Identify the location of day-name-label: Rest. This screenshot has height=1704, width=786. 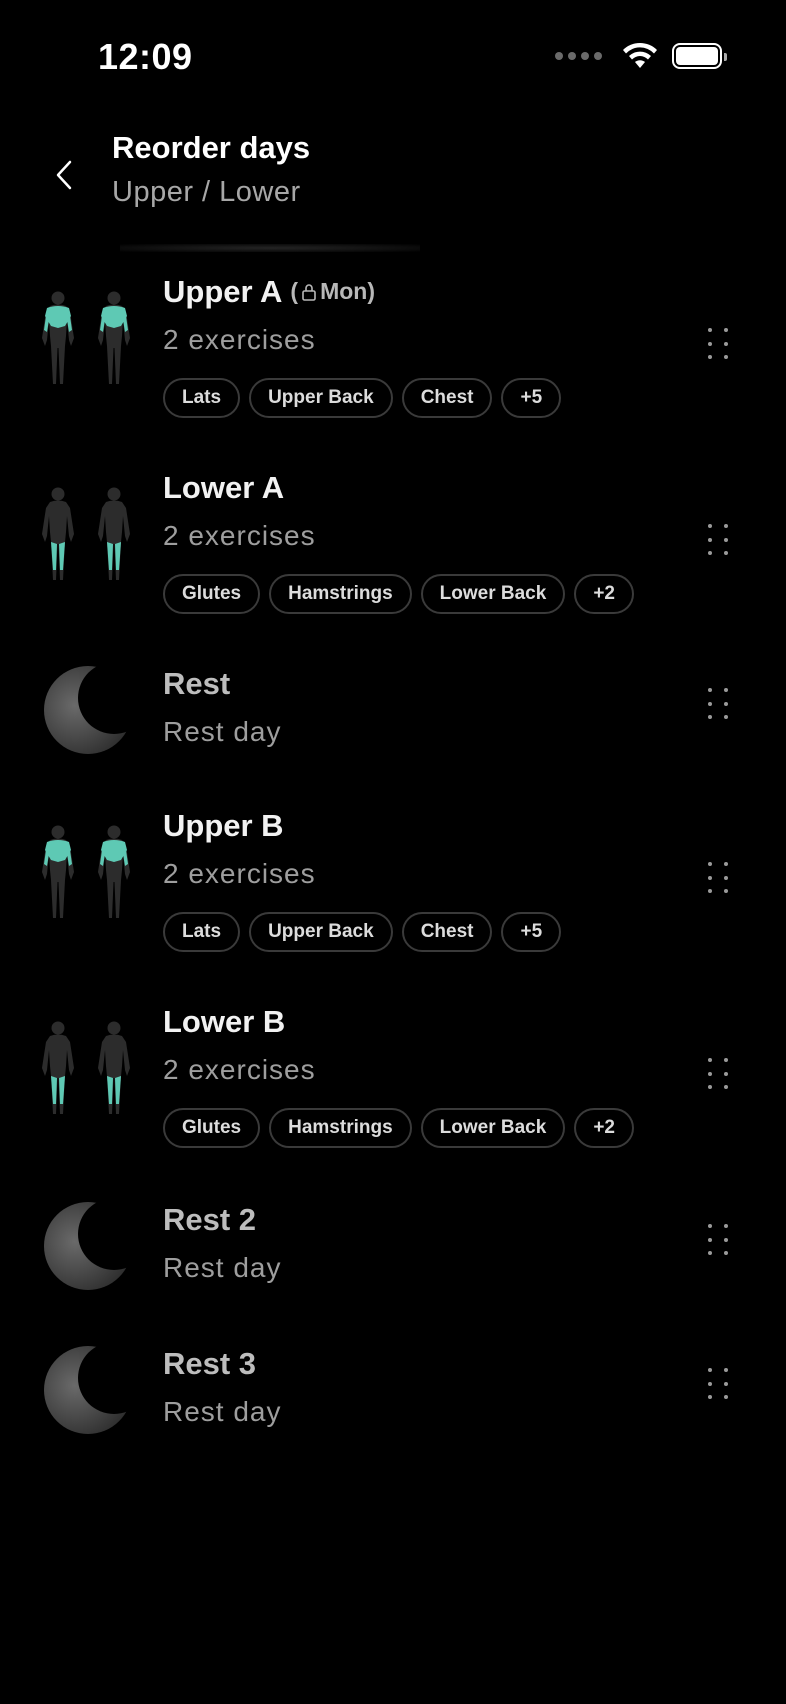
(197, 683).